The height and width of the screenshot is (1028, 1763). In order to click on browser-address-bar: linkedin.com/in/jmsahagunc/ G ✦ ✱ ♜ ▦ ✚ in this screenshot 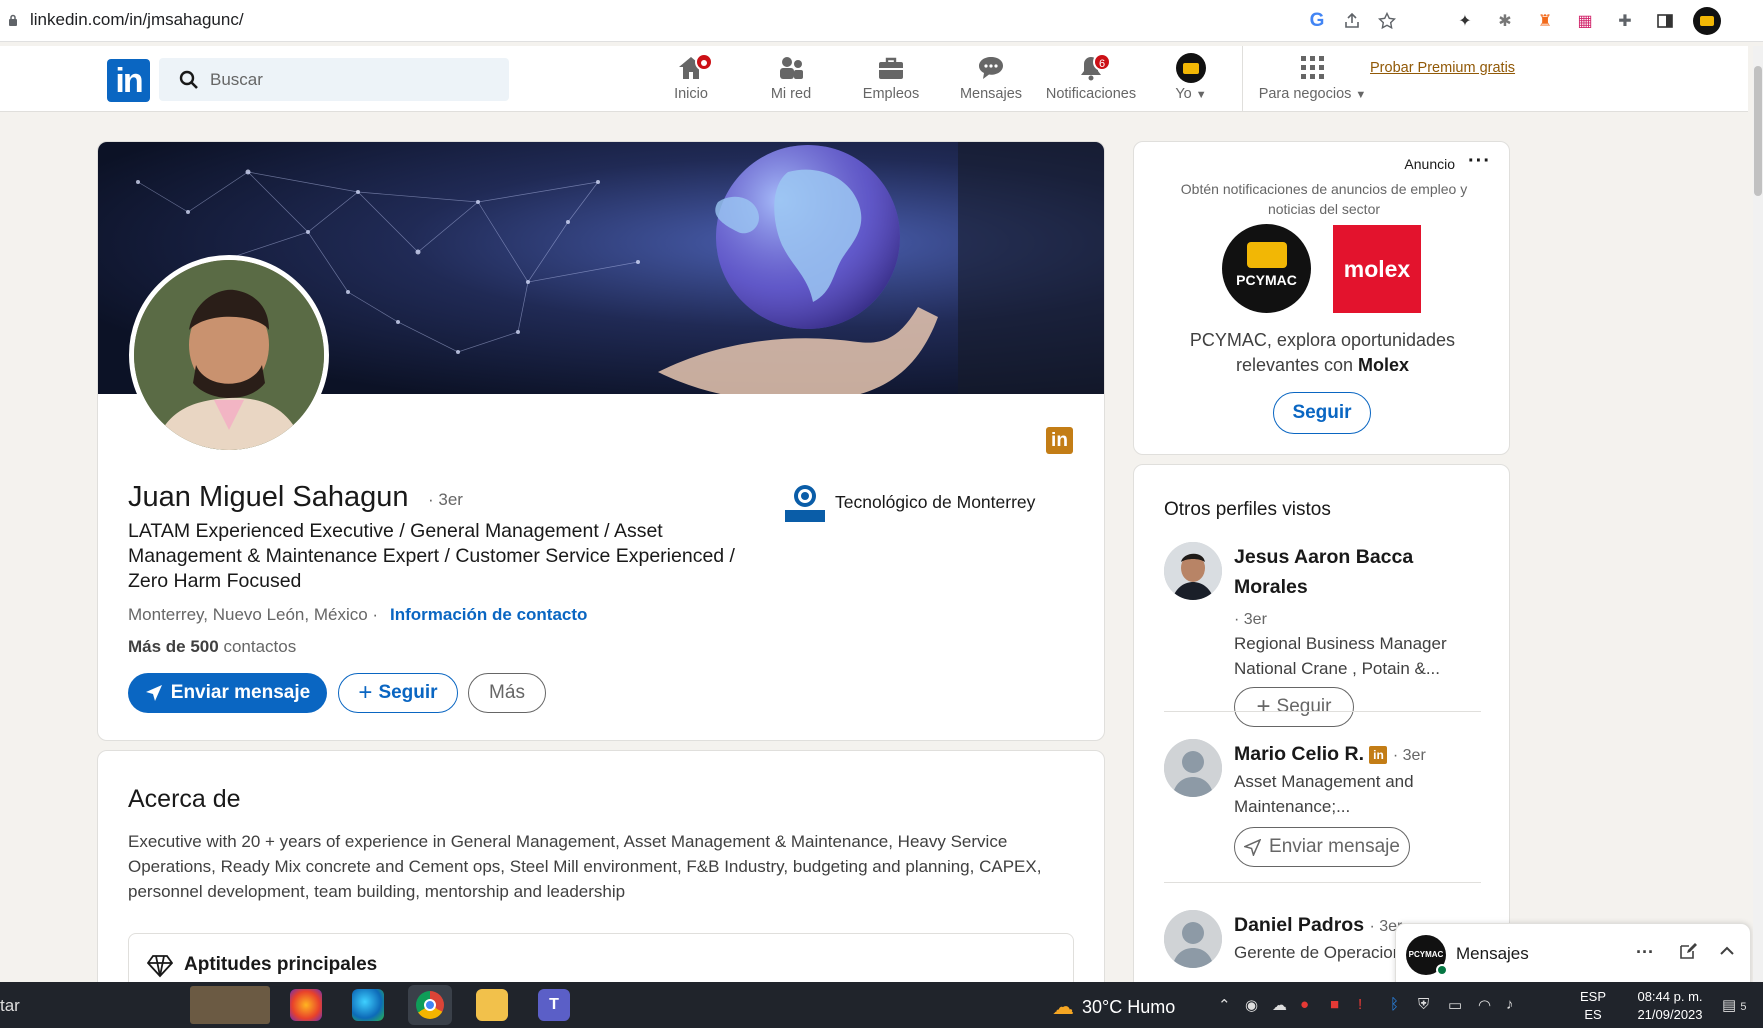, I will do `click(881, 21)`.